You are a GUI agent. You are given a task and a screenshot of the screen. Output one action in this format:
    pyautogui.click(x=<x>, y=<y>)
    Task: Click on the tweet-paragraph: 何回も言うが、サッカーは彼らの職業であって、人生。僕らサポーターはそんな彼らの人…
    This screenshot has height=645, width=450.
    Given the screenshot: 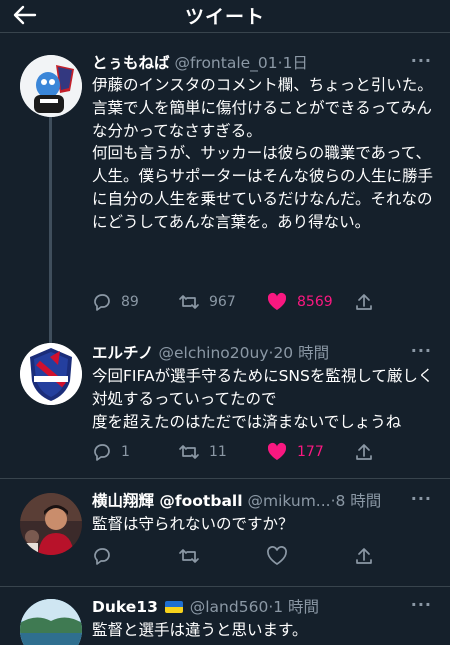 What is the action you would take?
    pyautogui.click(x=263, y=187)
    